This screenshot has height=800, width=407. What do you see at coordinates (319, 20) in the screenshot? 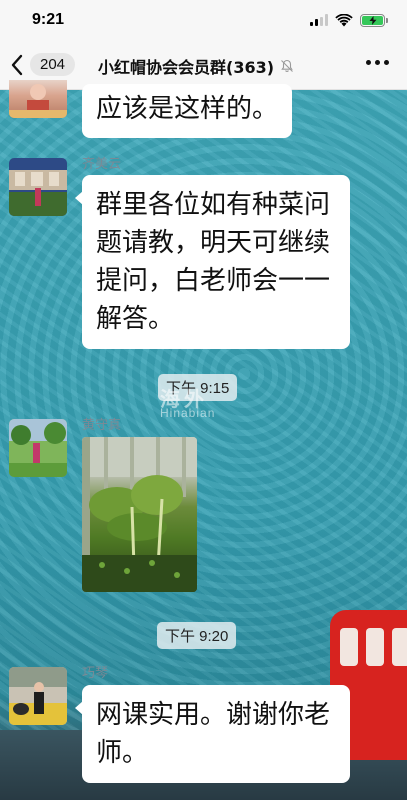
I see `cellular-signal-icon` at bounding box center [319, 20].